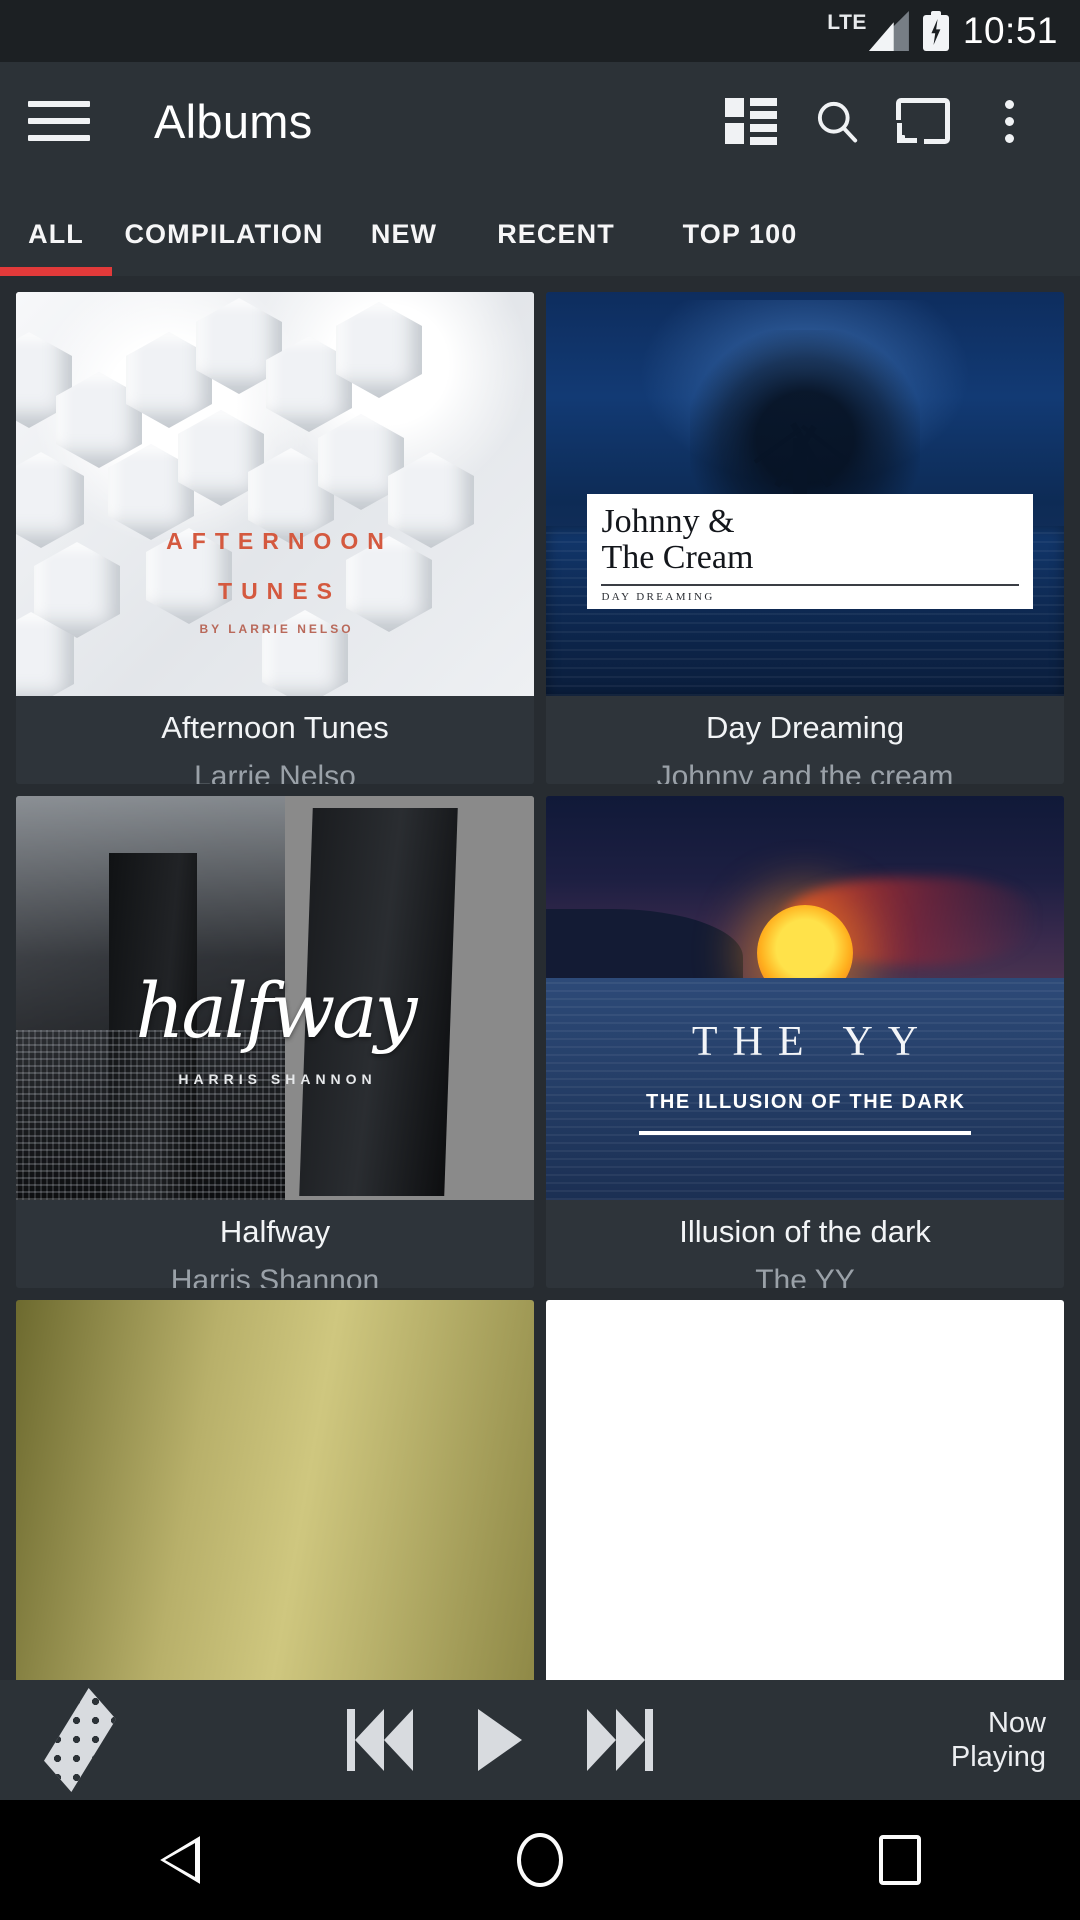 Image resolution: width=1080 pixels, height=1920 pixels. I want to click on album-title: Illusion of the dark, so click(805, 1231).